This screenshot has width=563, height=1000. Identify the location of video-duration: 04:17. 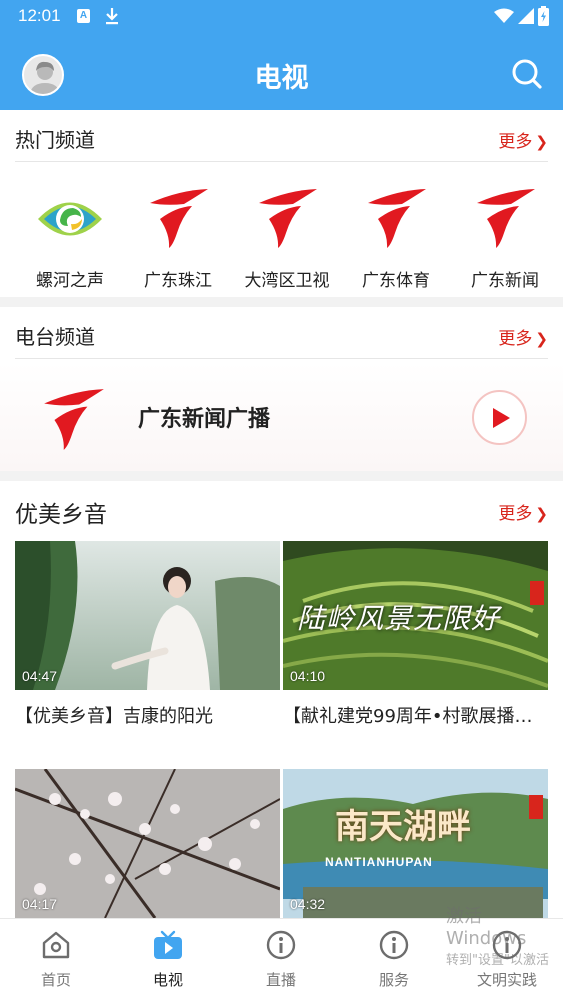
(40, 904).